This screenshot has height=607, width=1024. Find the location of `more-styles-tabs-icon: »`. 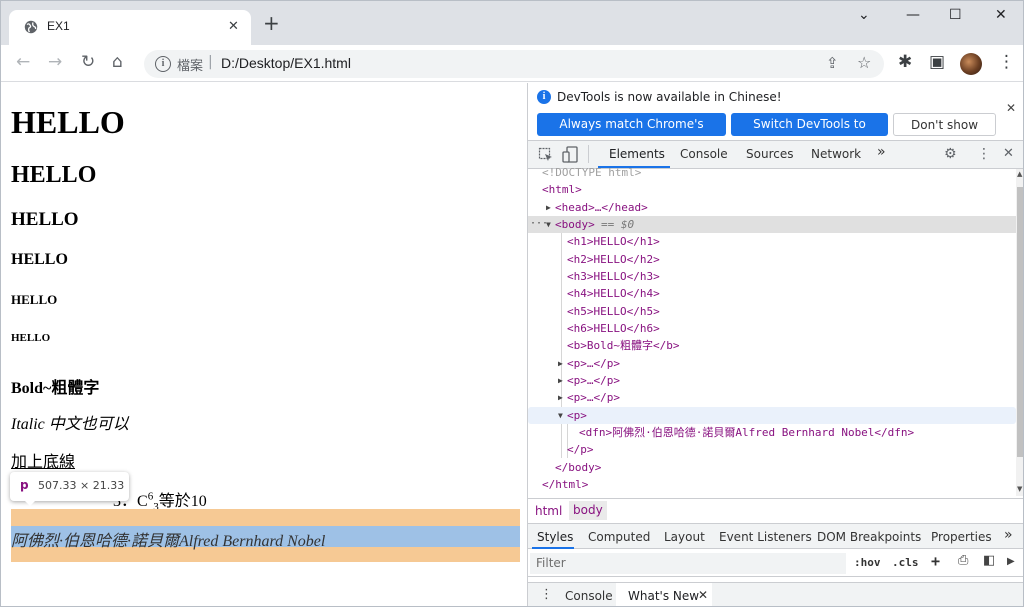

more-styles-tabs-icon: » is located at coordinates (1008, 535).